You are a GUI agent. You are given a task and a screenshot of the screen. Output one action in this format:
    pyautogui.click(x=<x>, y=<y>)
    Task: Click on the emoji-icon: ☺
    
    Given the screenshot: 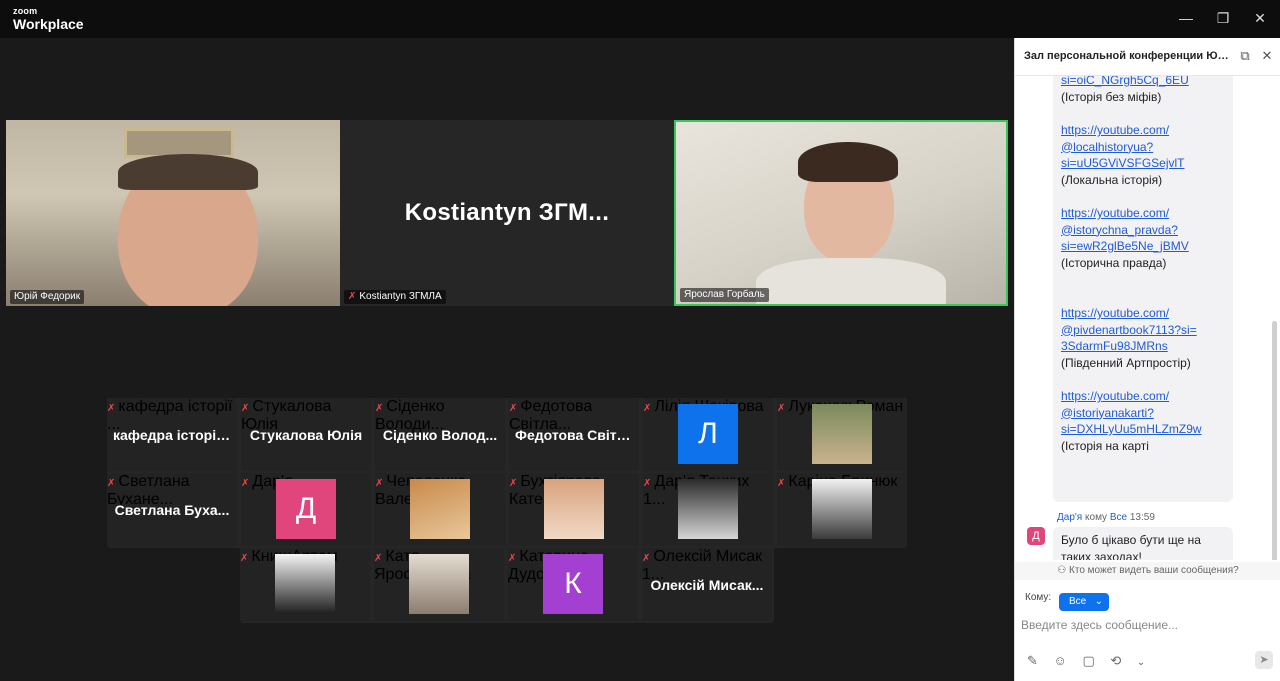 What is the action you would take?
    pyautogui.click(x=1060, y=660)
    